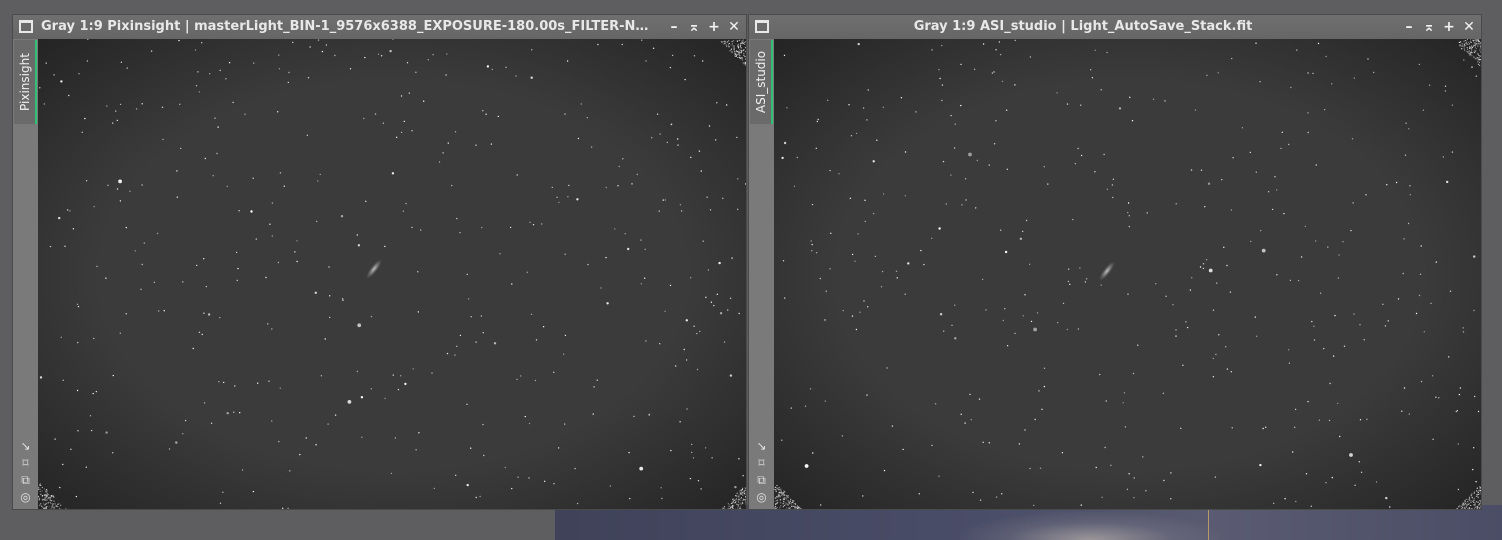  I want to click on view-tab-asi-studio: ASI_studio, so click(761, 82).